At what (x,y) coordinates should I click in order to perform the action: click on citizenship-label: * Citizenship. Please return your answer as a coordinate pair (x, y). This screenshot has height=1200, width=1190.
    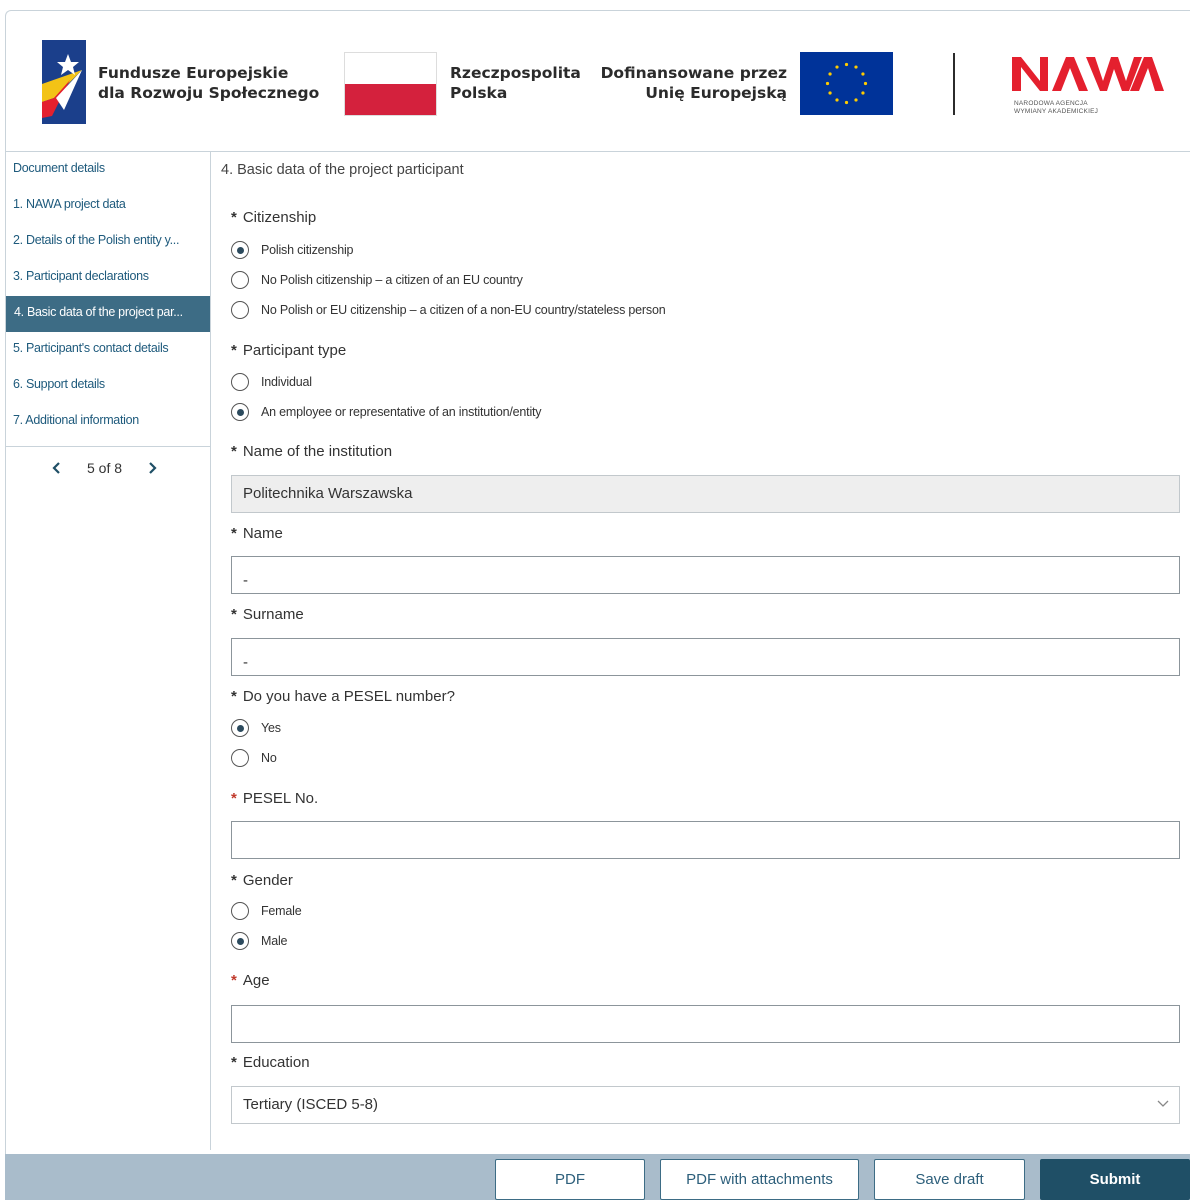
    Looking at the image, I should click on (274, 217).